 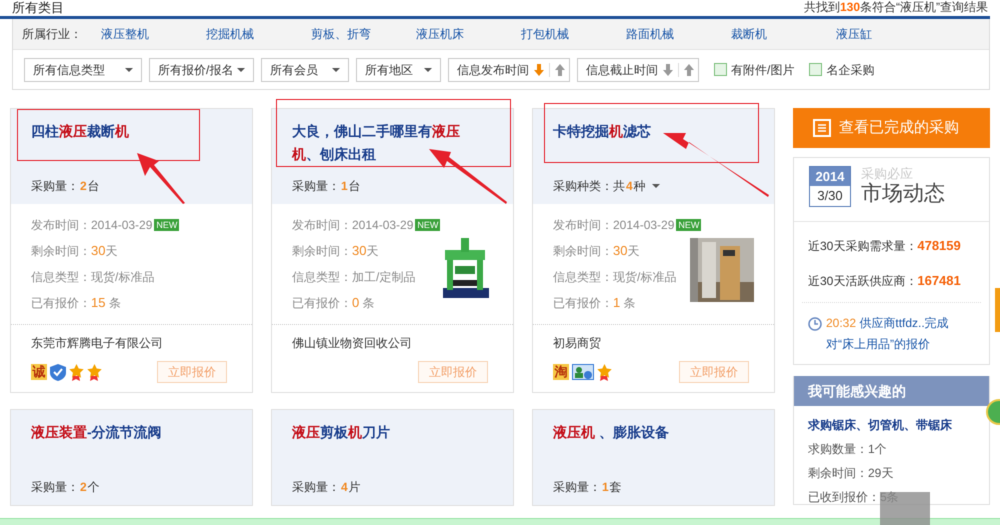 What do you see at coordinates (896, 7) in the screenshot?
I see `result-summary: 共找到130条符合“液压机”查询结果` at bounding box center [896, 7].